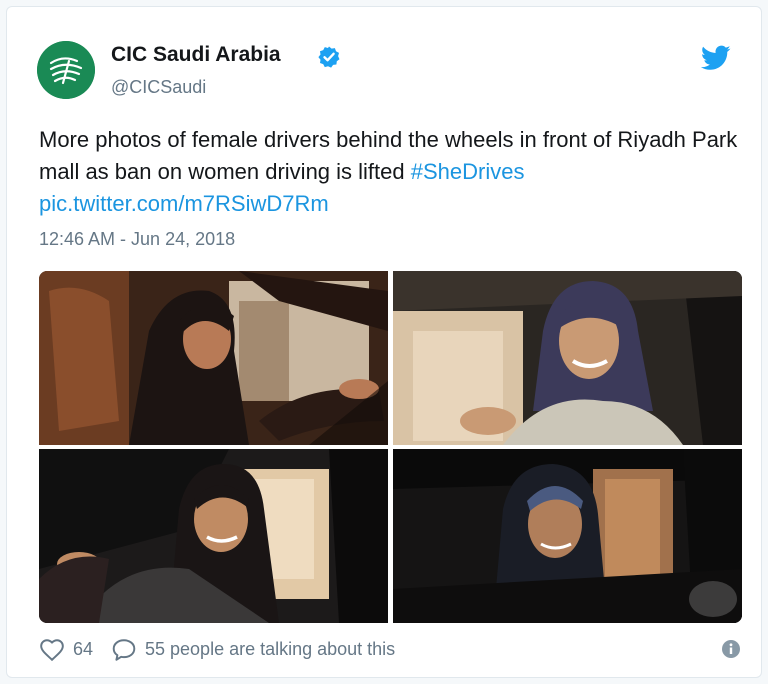  What do you see at coordinates (715, 58) in the screenshot?
I see `twitter-bird-icon` at bounding box center [715, 58].